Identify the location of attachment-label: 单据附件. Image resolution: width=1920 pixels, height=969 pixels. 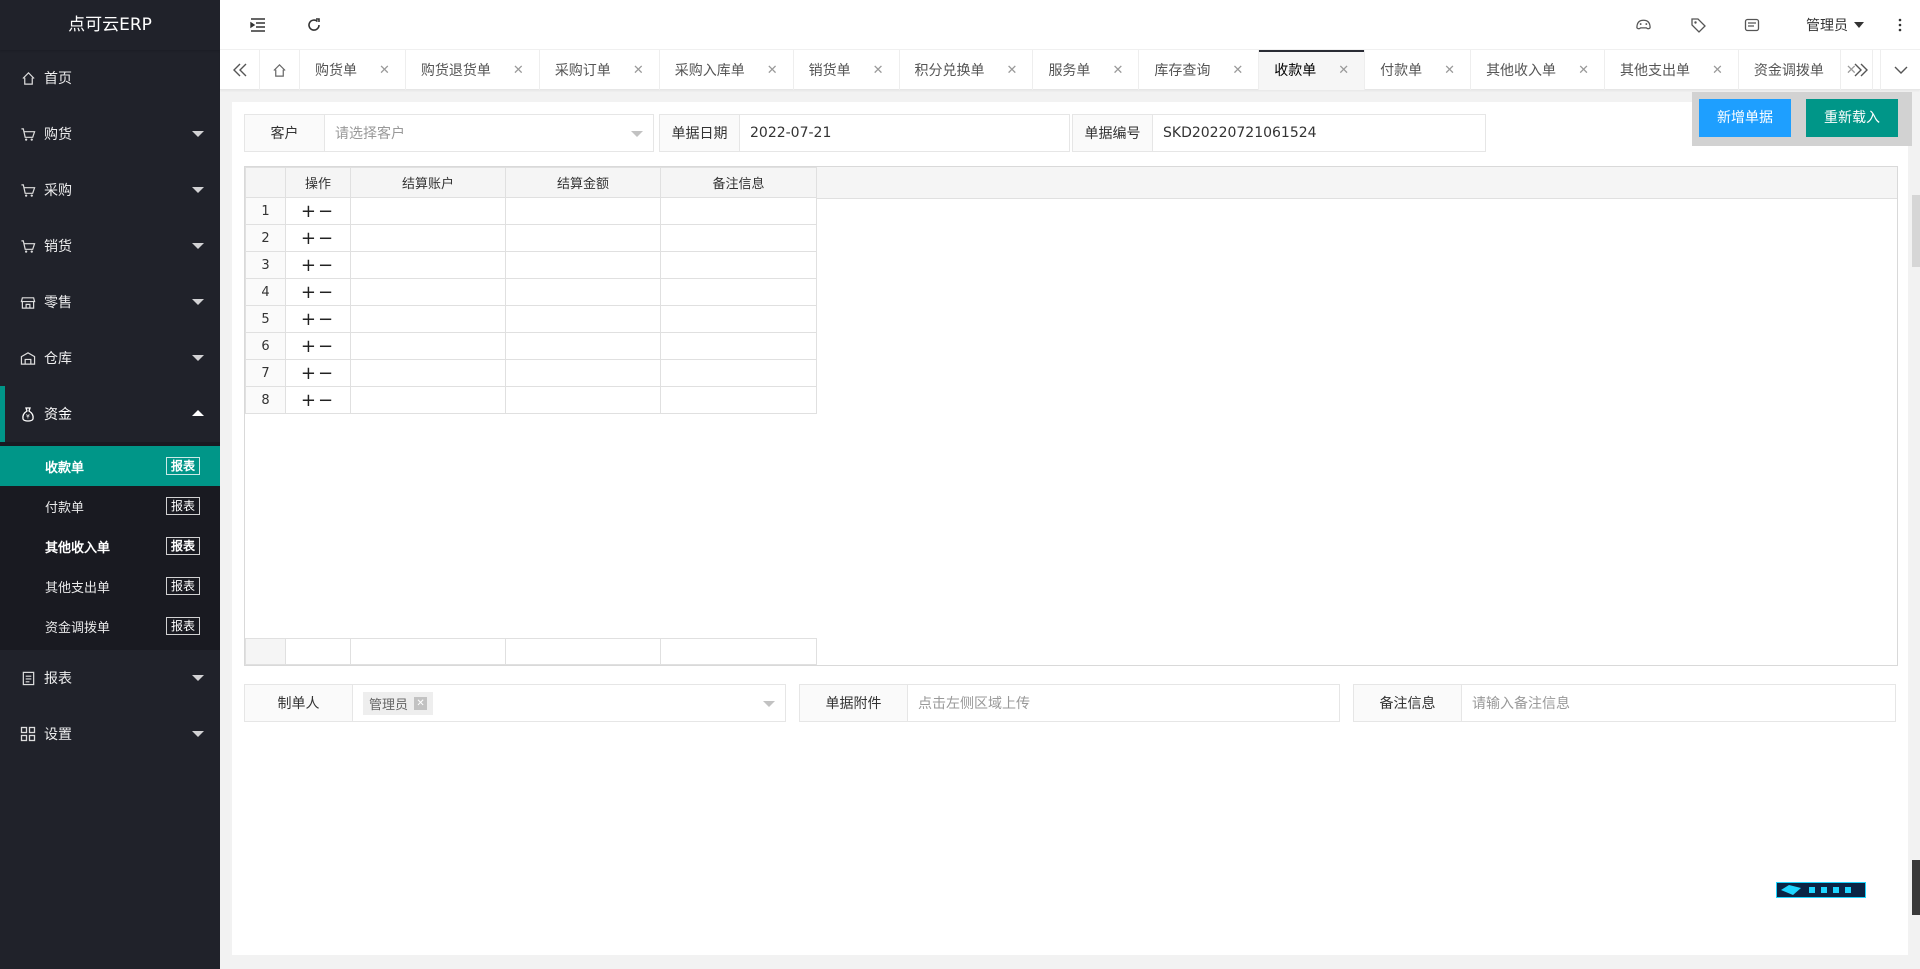
(854, 703).